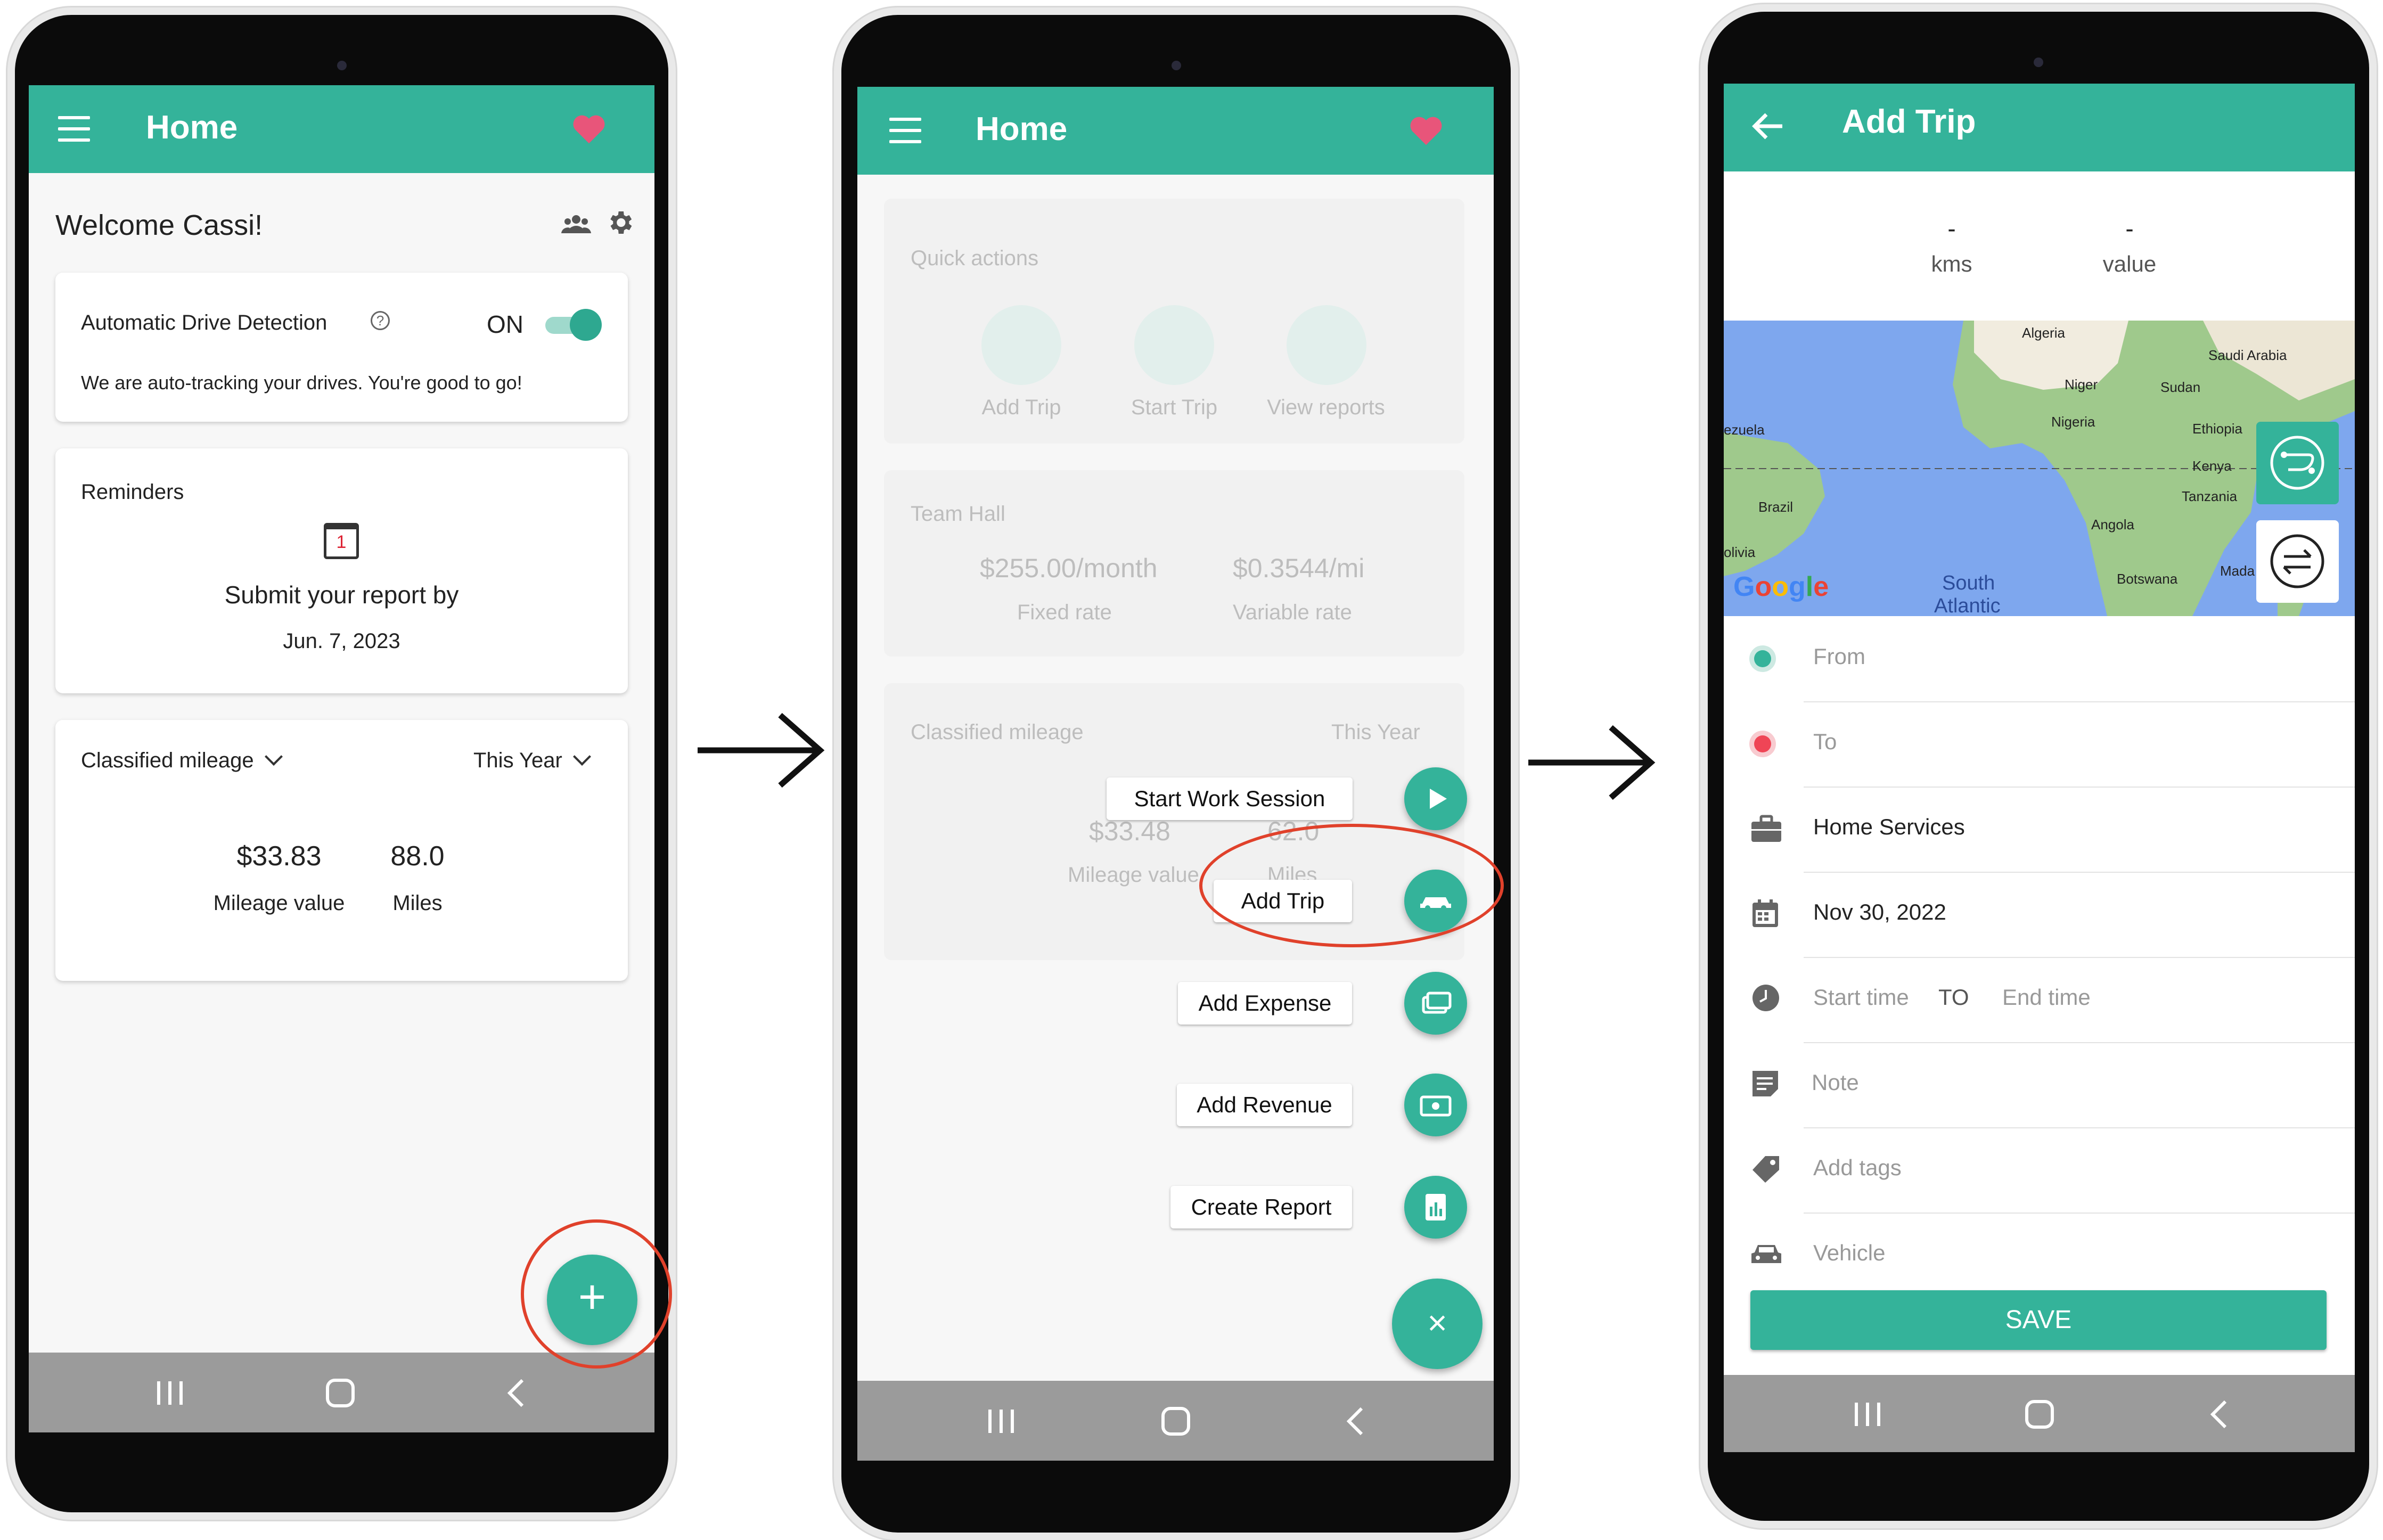  What do you see at coordinates (1435, 798) in the screenshot?
I see `start-work-session-button` at bounding box center [1435, 798].